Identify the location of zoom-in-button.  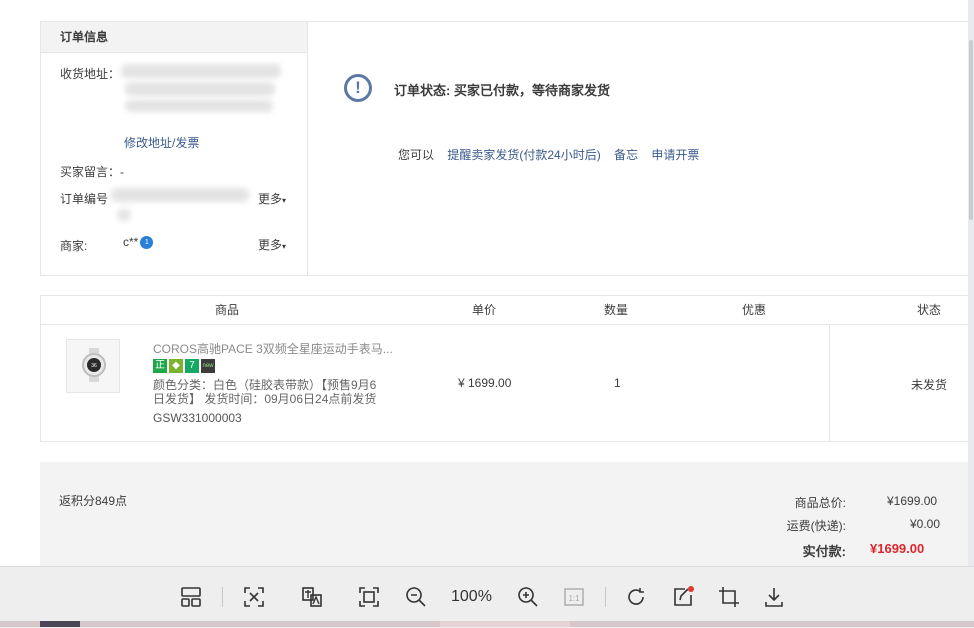
(528, 597).